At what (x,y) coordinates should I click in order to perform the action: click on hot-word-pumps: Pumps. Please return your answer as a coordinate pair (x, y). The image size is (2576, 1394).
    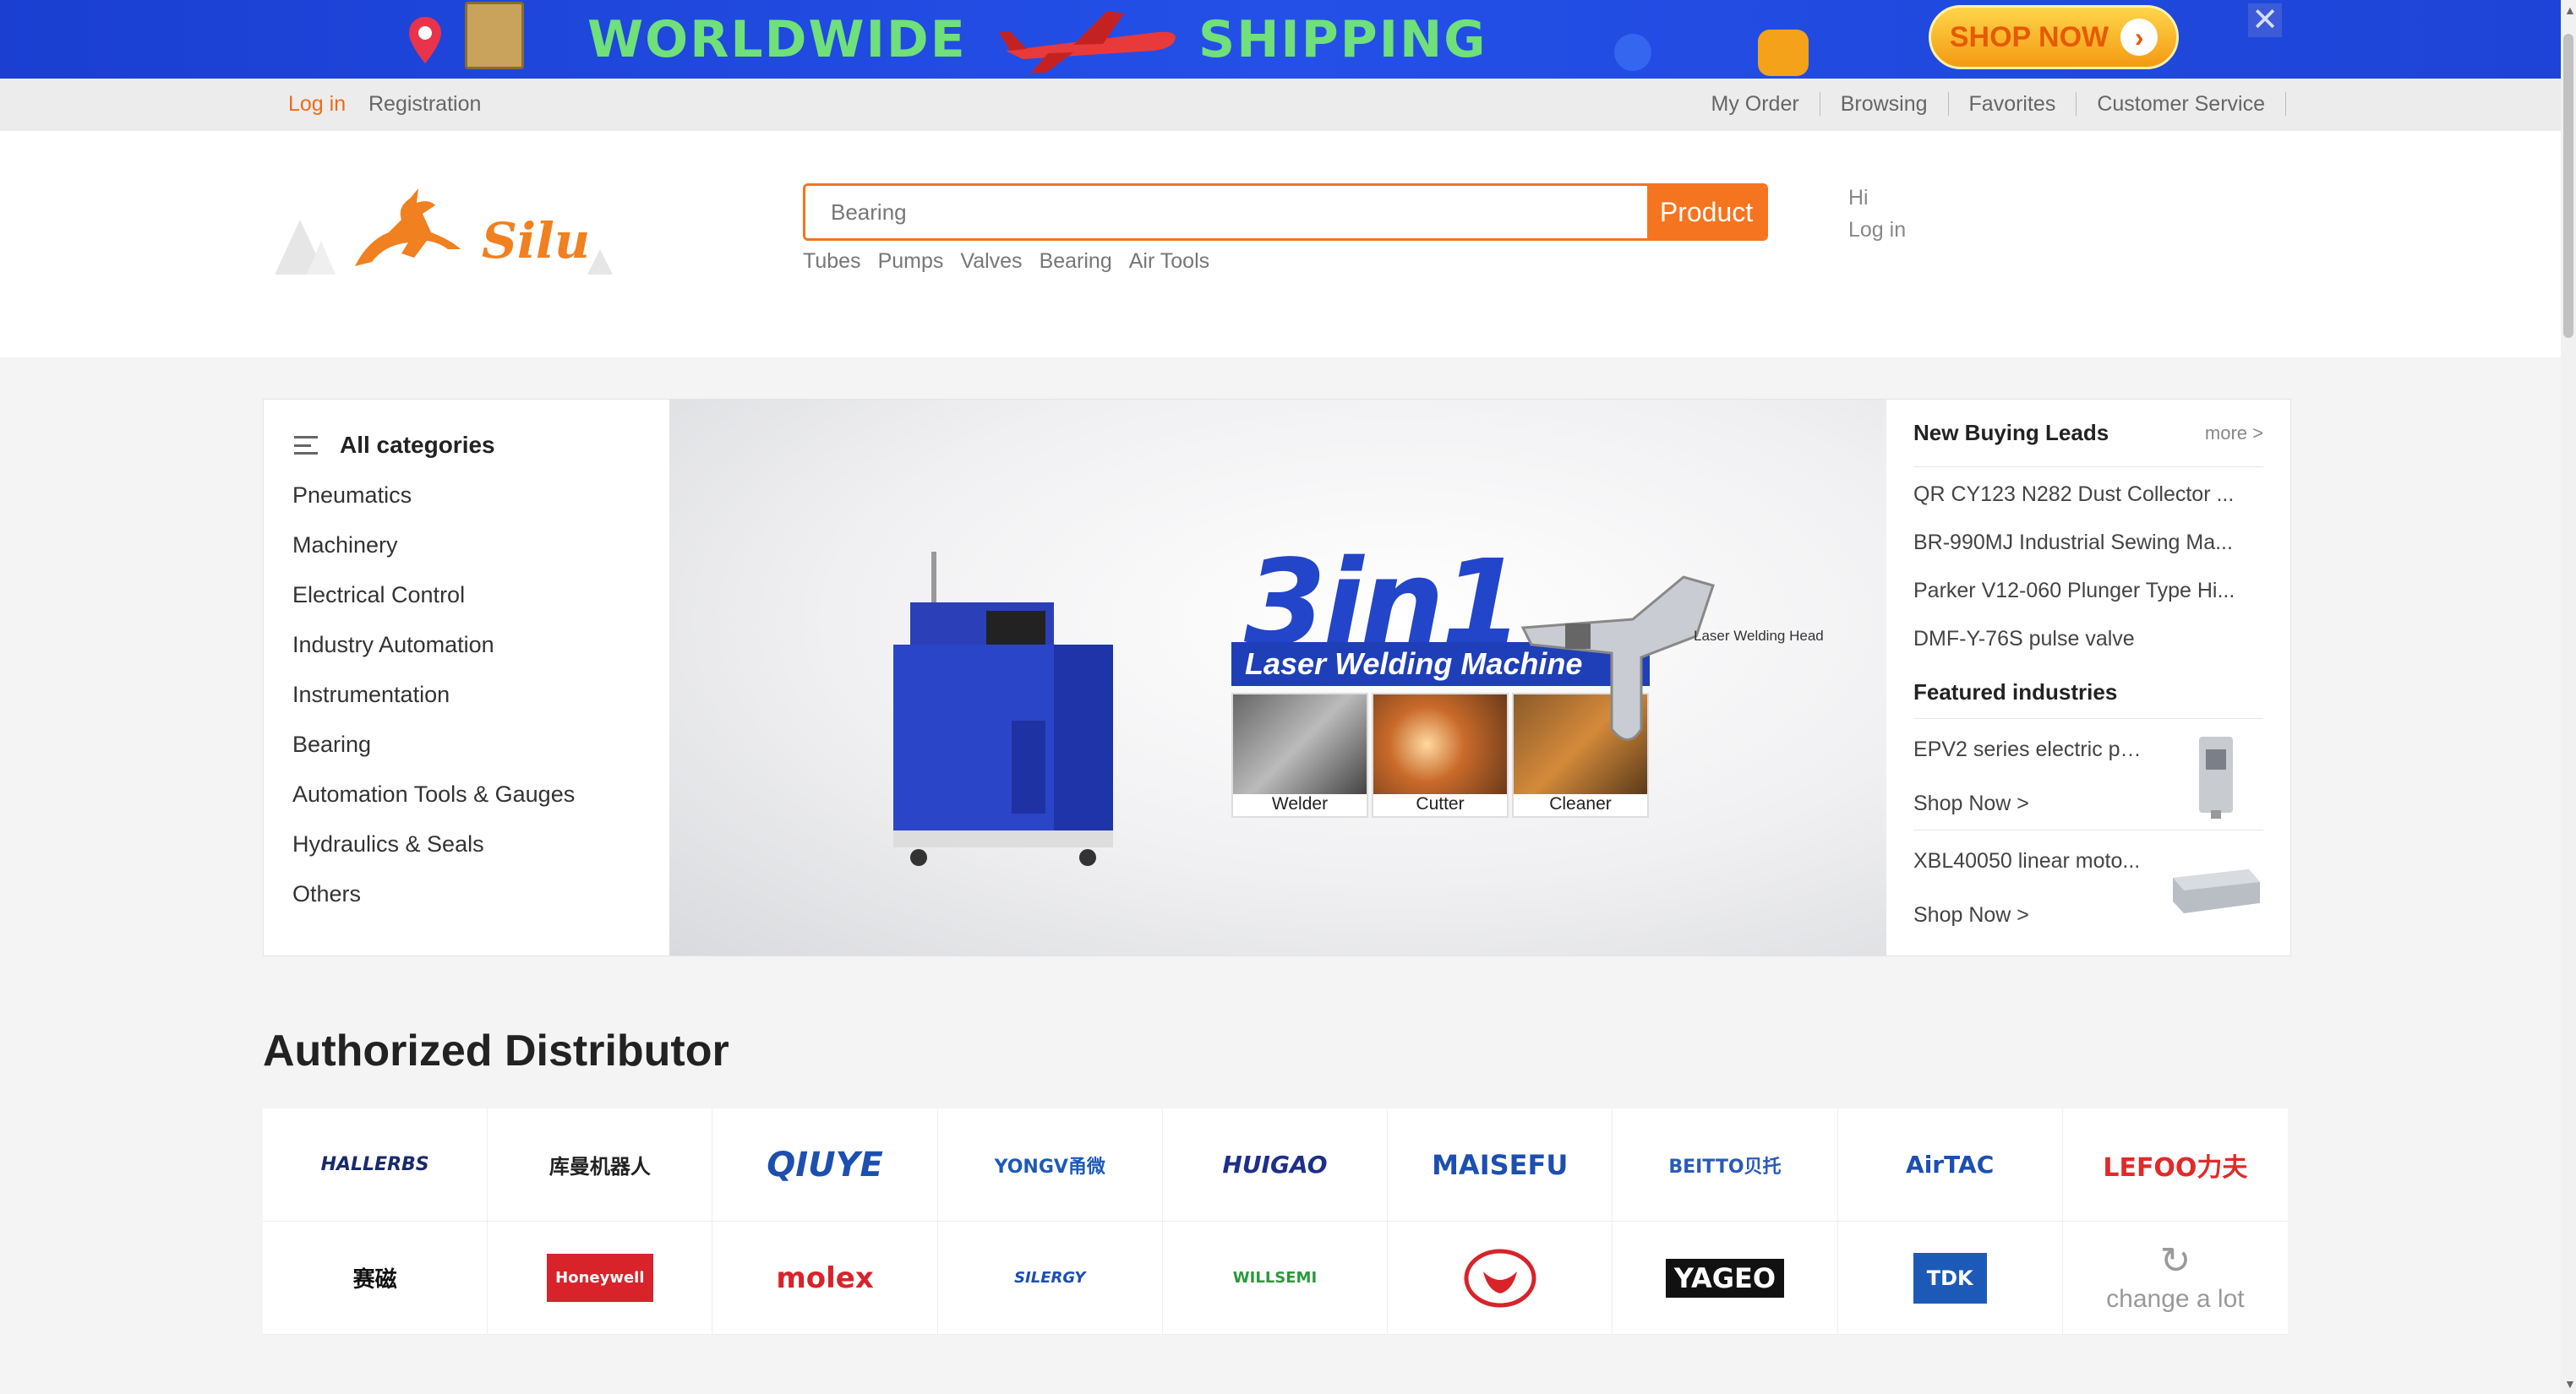
    Looking at the image, I should click on (911, 261).